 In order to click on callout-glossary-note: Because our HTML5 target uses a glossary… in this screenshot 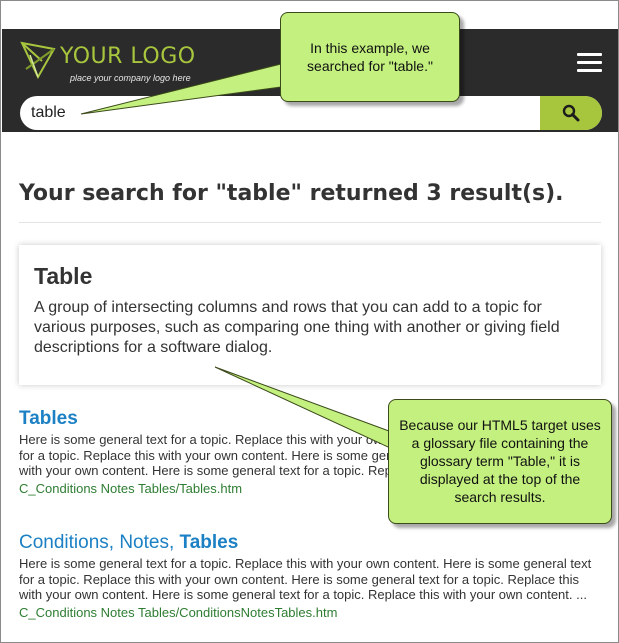, I will do `click(500, 461)`.